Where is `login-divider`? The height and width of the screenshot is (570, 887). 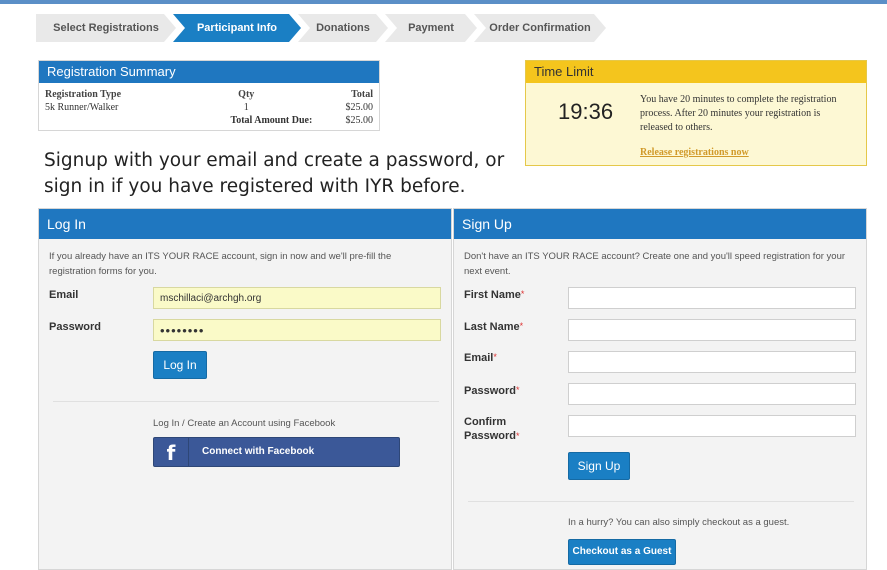
login-divider is located at coordinates (246, 401).